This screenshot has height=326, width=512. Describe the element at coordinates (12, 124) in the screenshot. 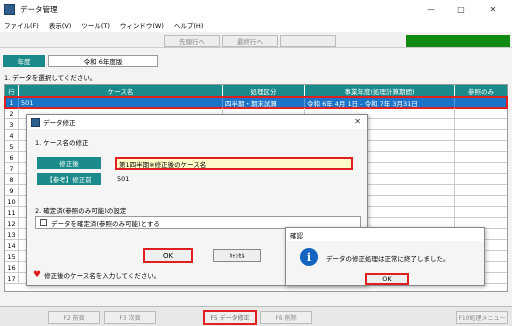

I see `cell-row-number: 3` at that location.